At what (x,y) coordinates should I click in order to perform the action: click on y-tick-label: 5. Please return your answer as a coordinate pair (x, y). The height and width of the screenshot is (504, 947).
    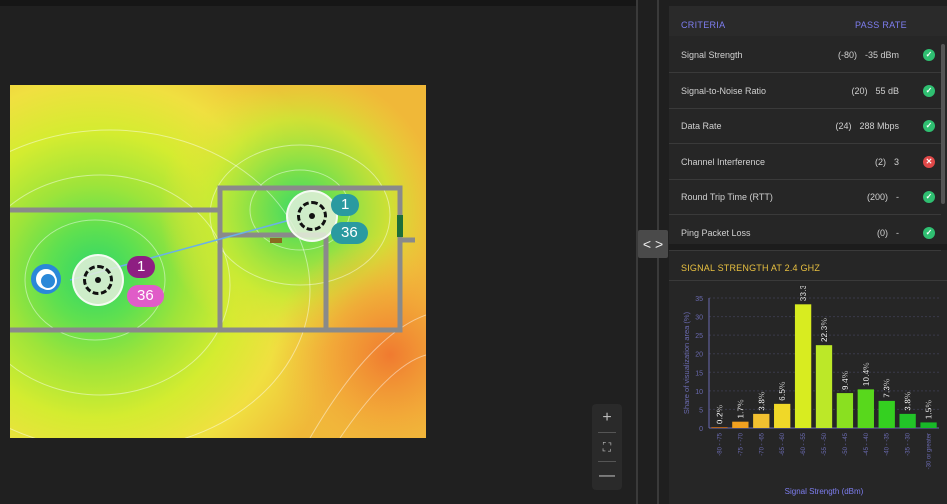
    Looking at the image, I should click on (701, 410).